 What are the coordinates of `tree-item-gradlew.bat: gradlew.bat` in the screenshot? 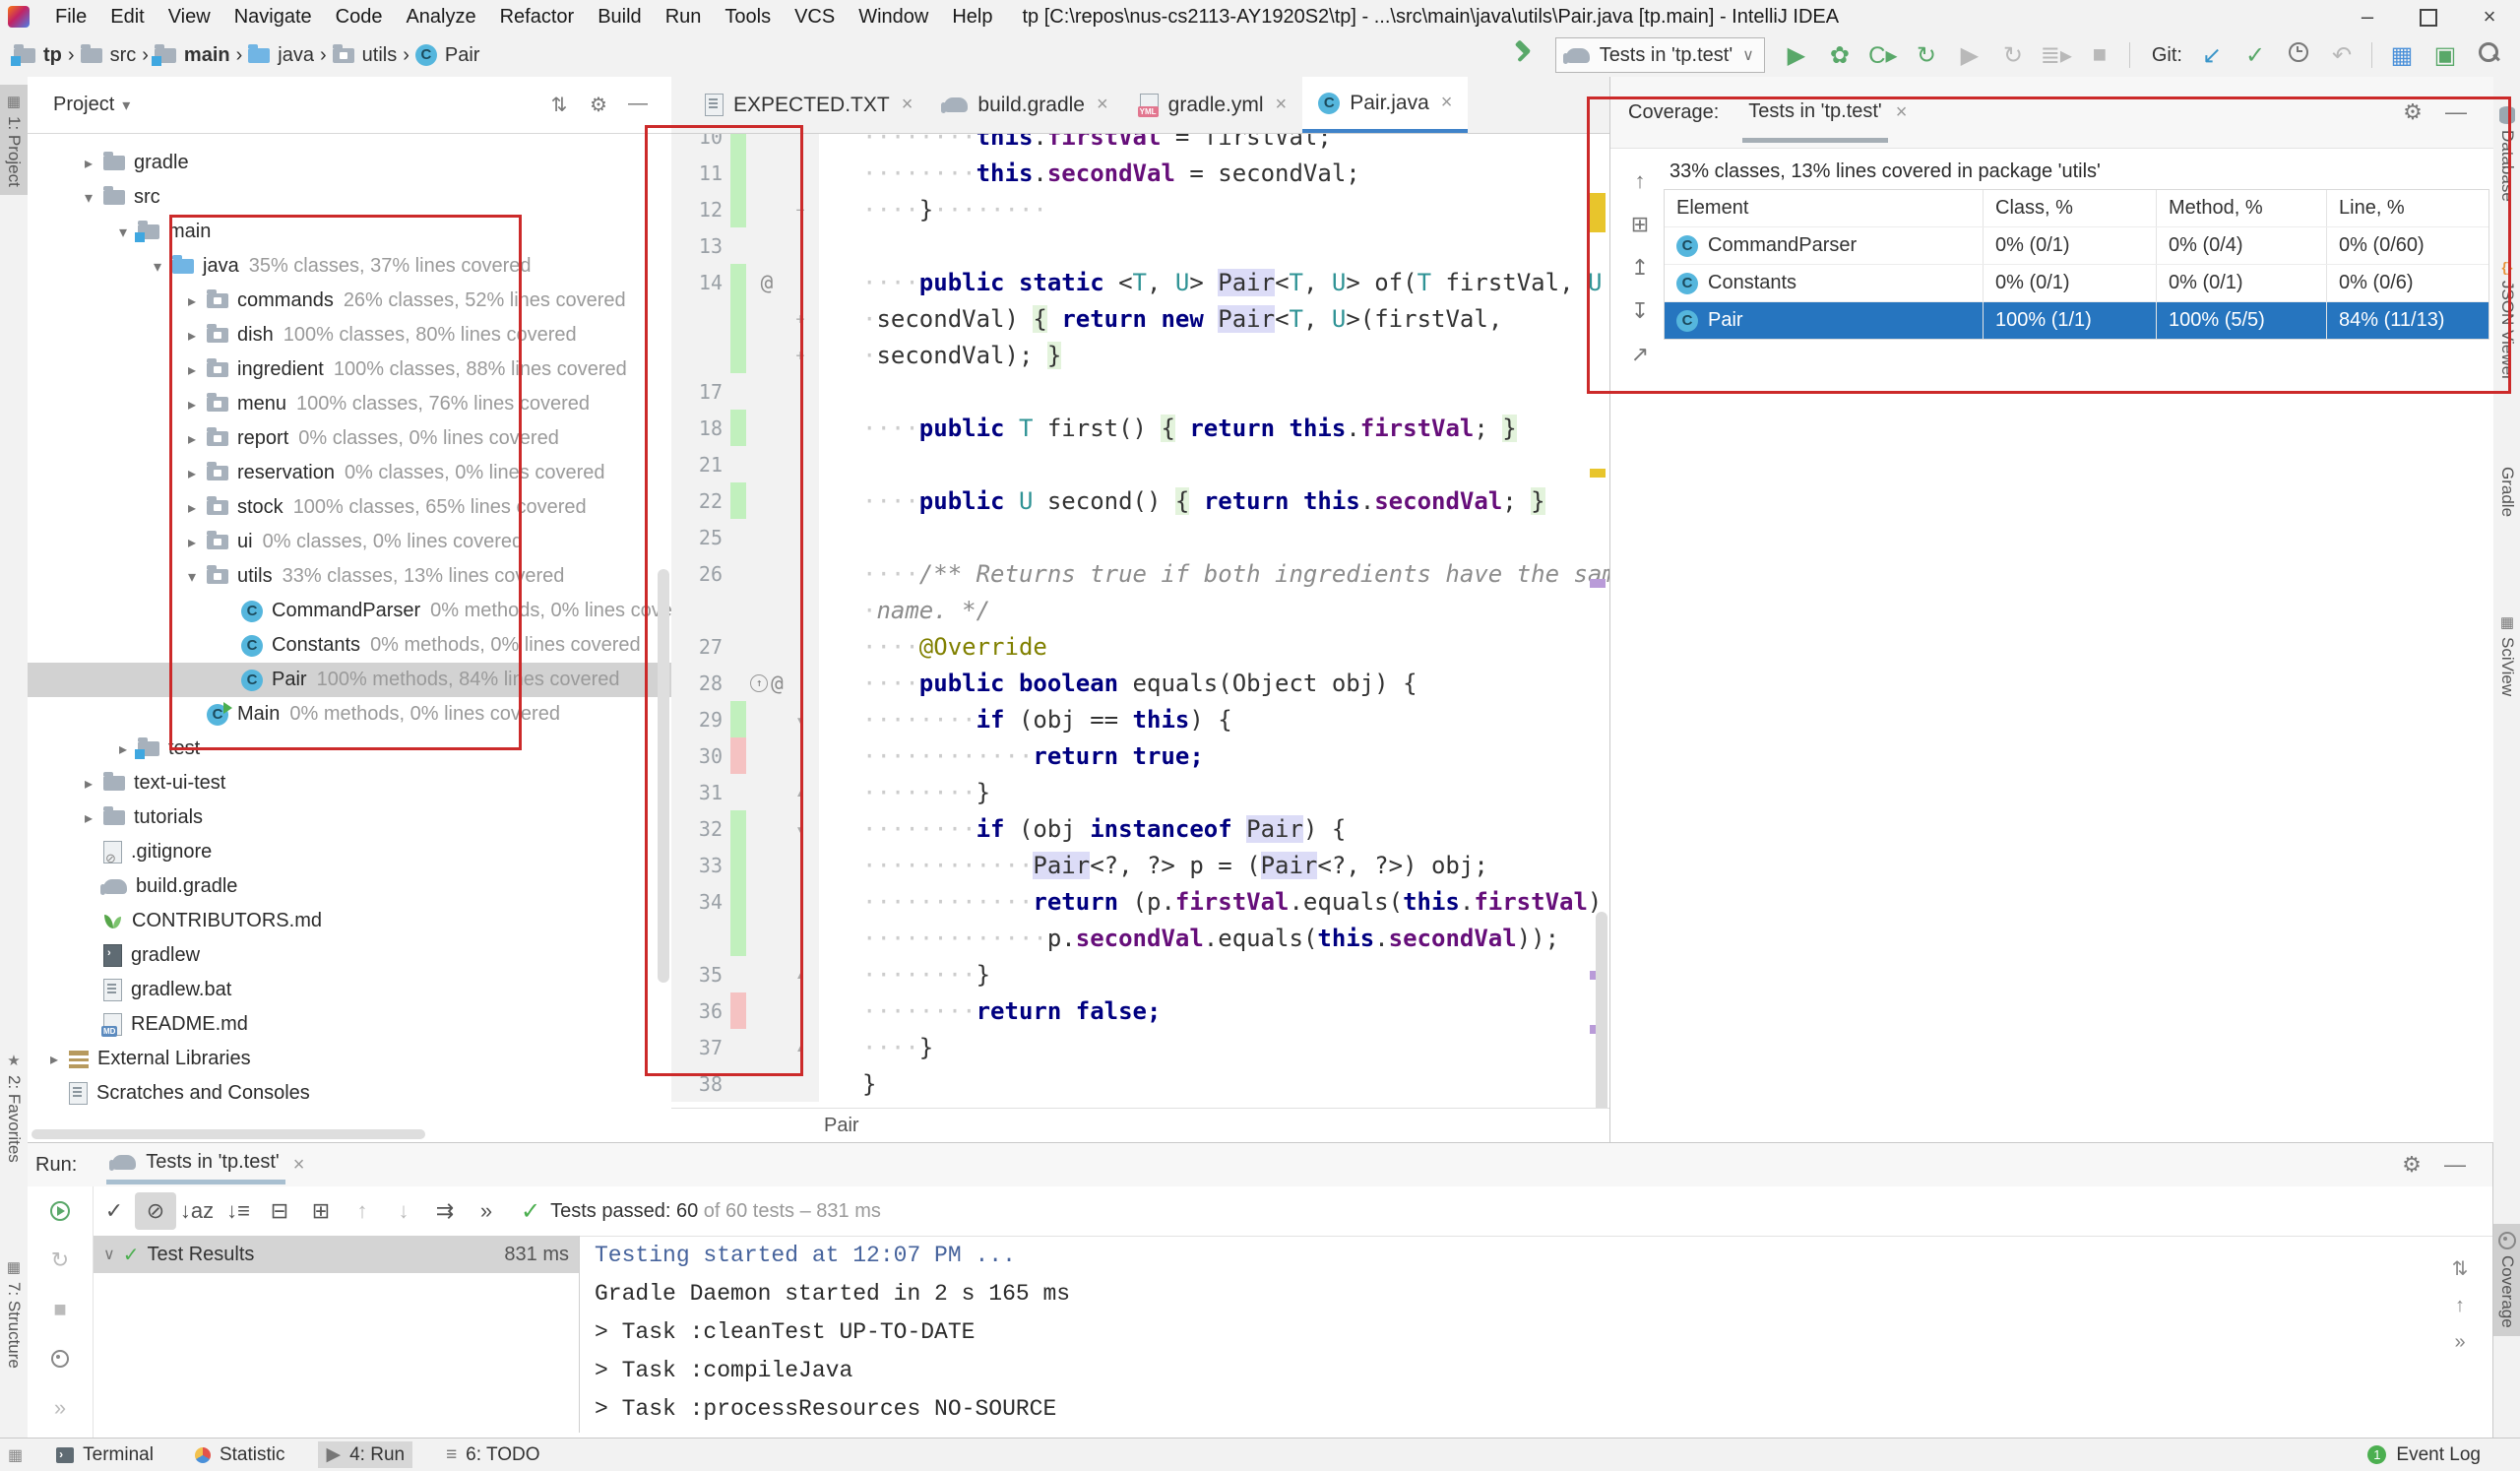 It's located at (349, 990).